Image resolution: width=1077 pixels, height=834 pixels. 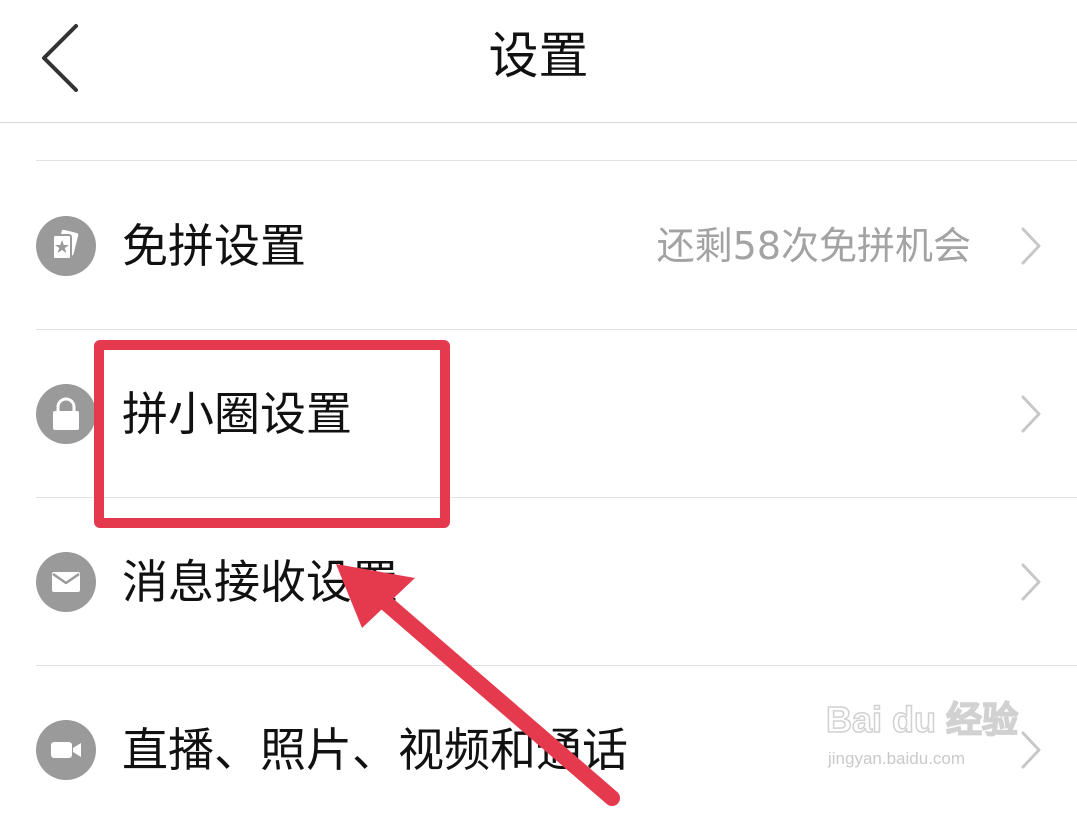 I want to click on lock-icon, so click(x=66, y=414).